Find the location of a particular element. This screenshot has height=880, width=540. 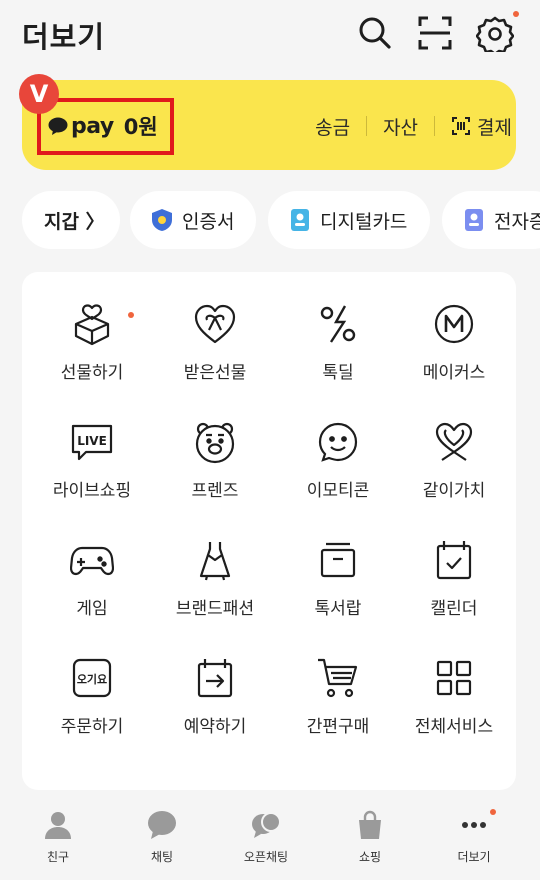

service-label: 주문하기 is located at coordinates (92, 727).